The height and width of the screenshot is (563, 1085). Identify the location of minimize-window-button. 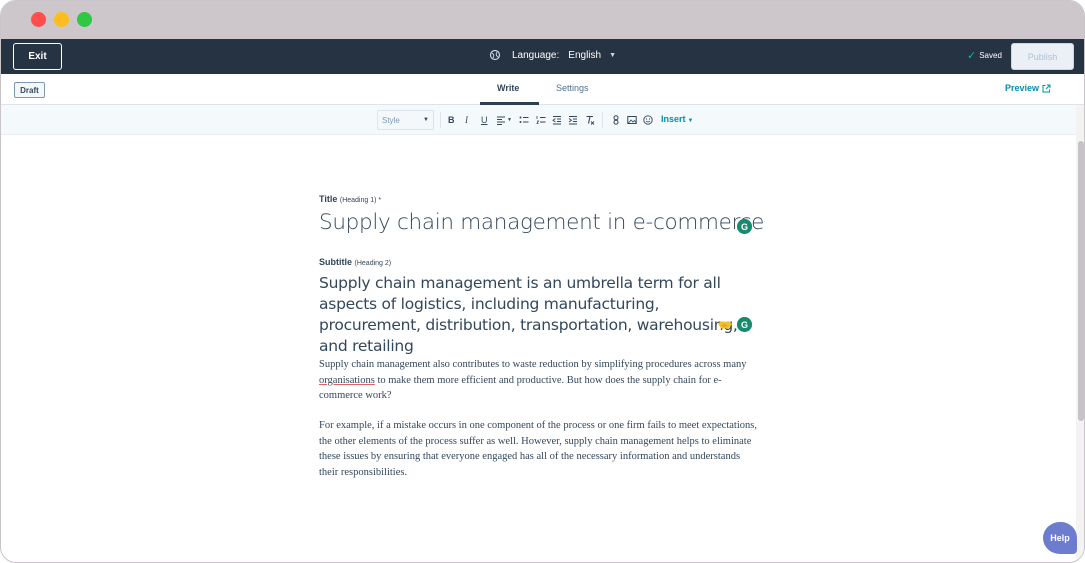
(61, 19).